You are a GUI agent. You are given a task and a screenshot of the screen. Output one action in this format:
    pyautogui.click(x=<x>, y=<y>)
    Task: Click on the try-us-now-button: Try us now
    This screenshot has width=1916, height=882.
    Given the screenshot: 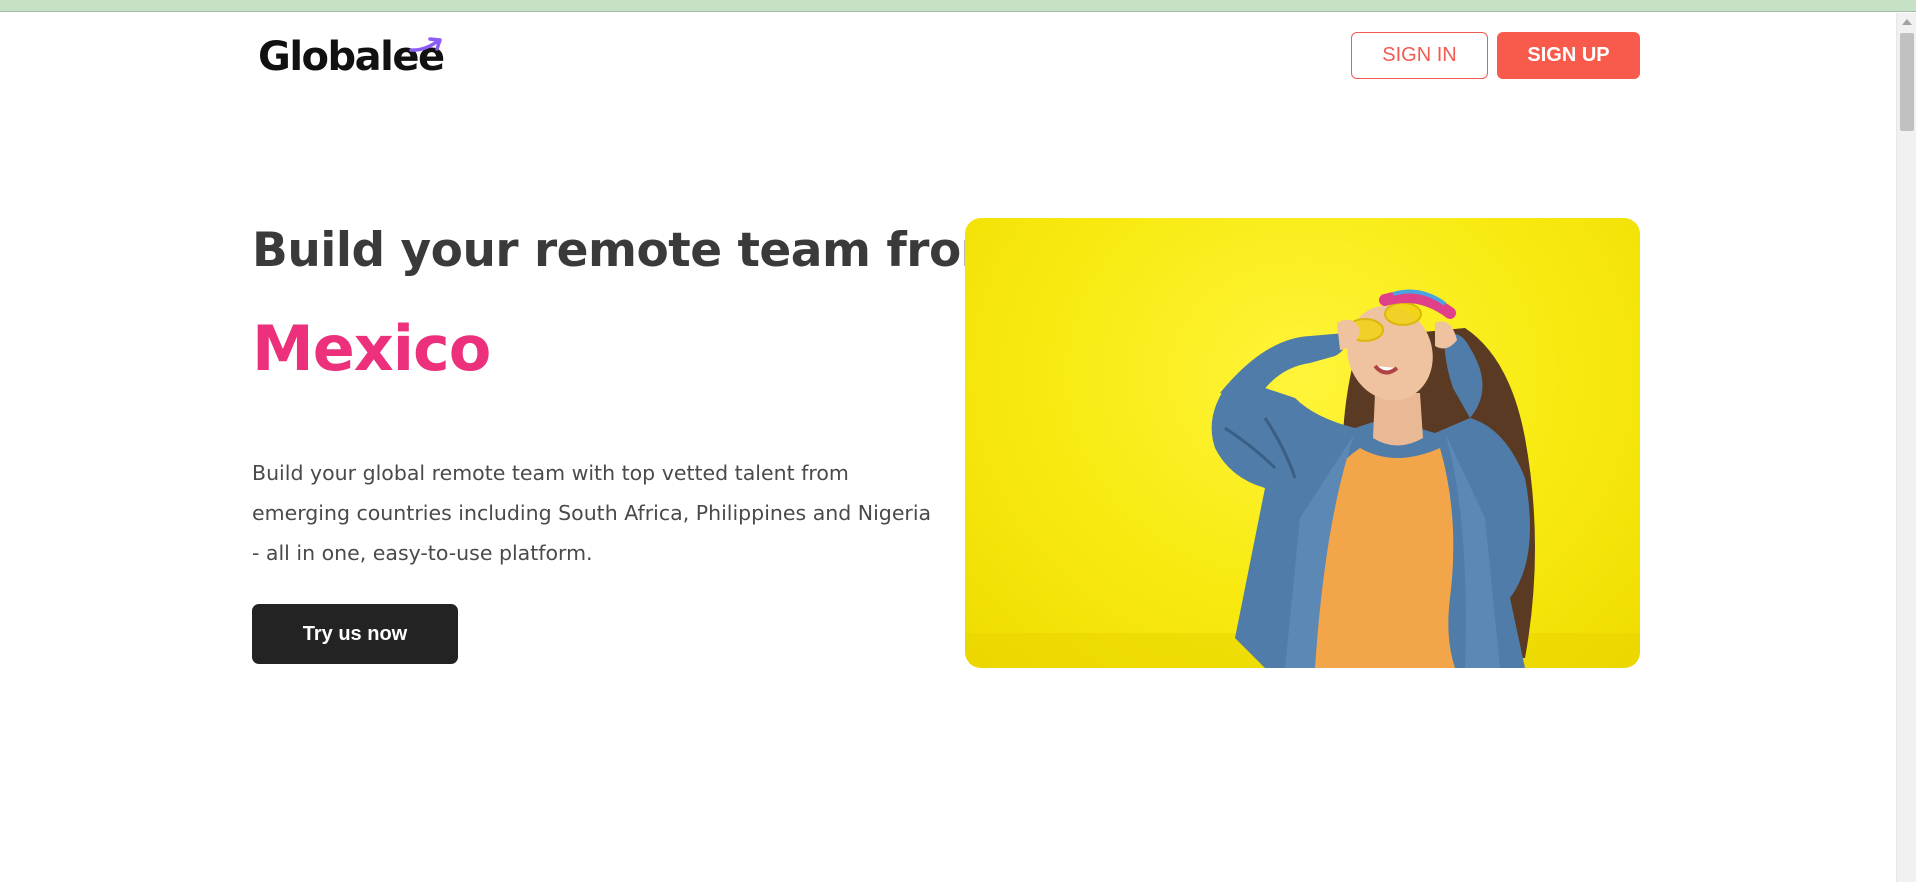 What is the action you would take?
    pyautogui.click(x=355, y=634)
    